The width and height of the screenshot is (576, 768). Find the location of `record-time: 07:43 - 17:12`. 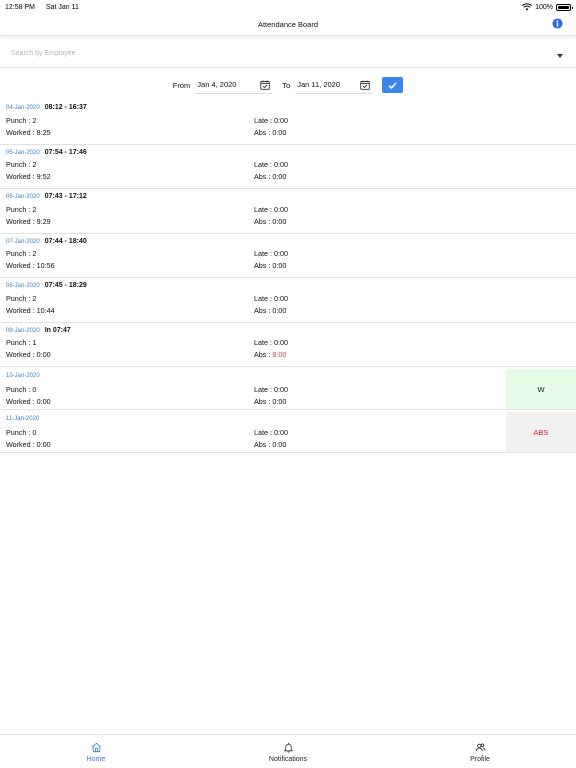

record-time: 07:43 - 17:12 is located at coordinates (65, 196).